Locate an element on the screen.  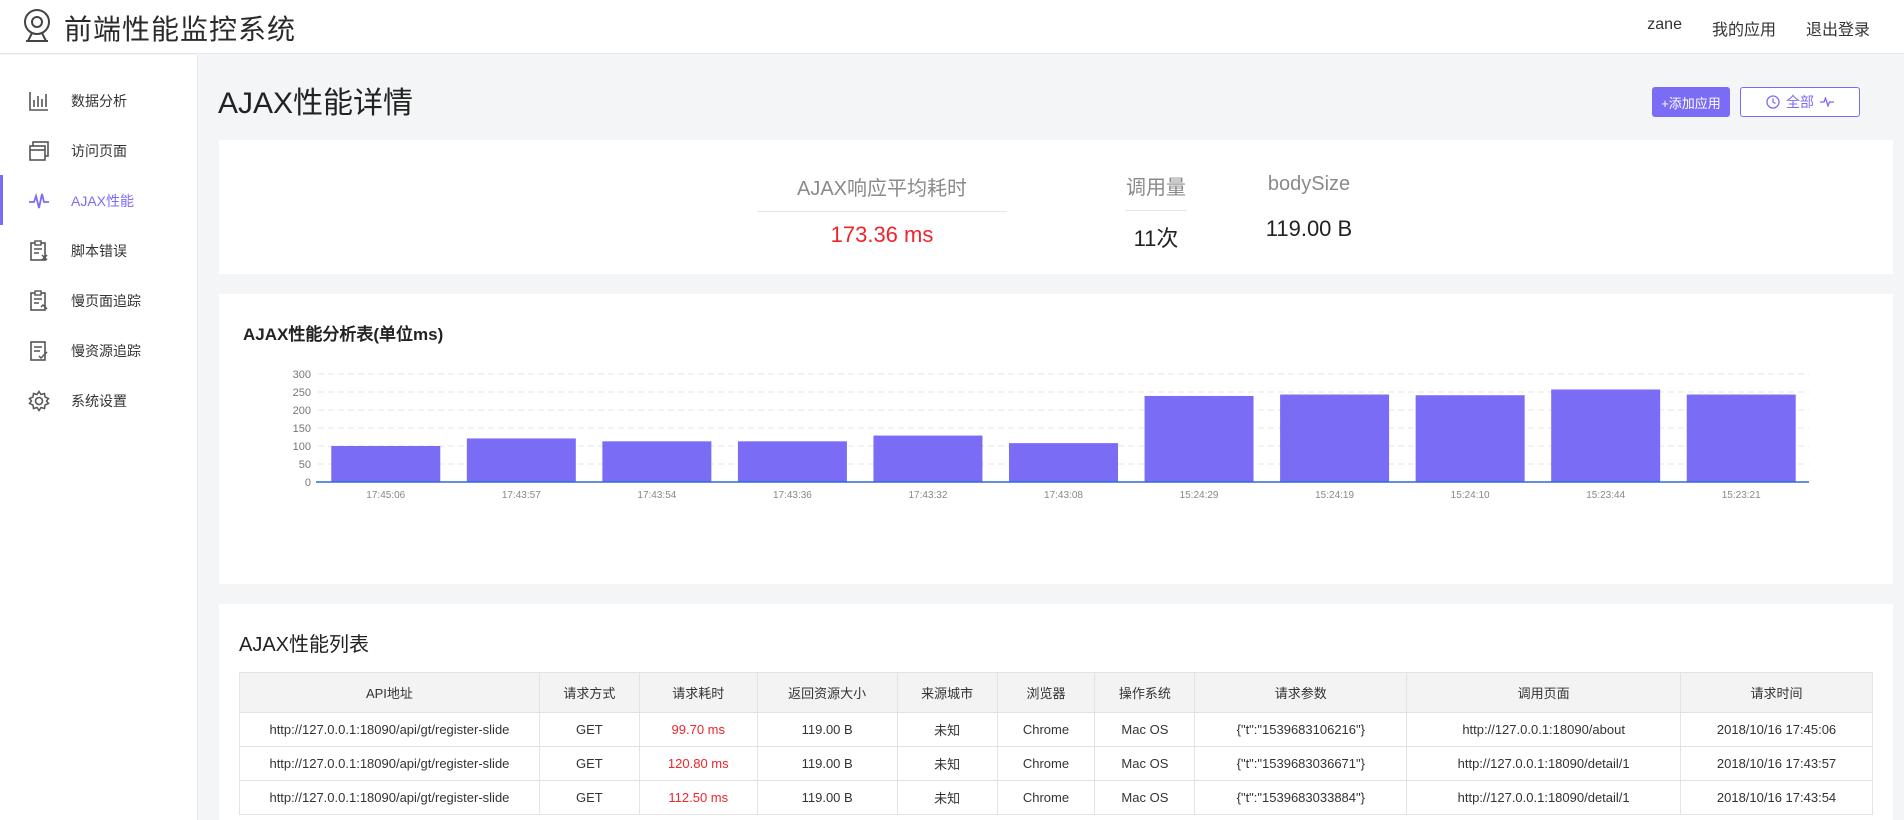
column-header: 请求耗时 is located at coordinates (698, 692).